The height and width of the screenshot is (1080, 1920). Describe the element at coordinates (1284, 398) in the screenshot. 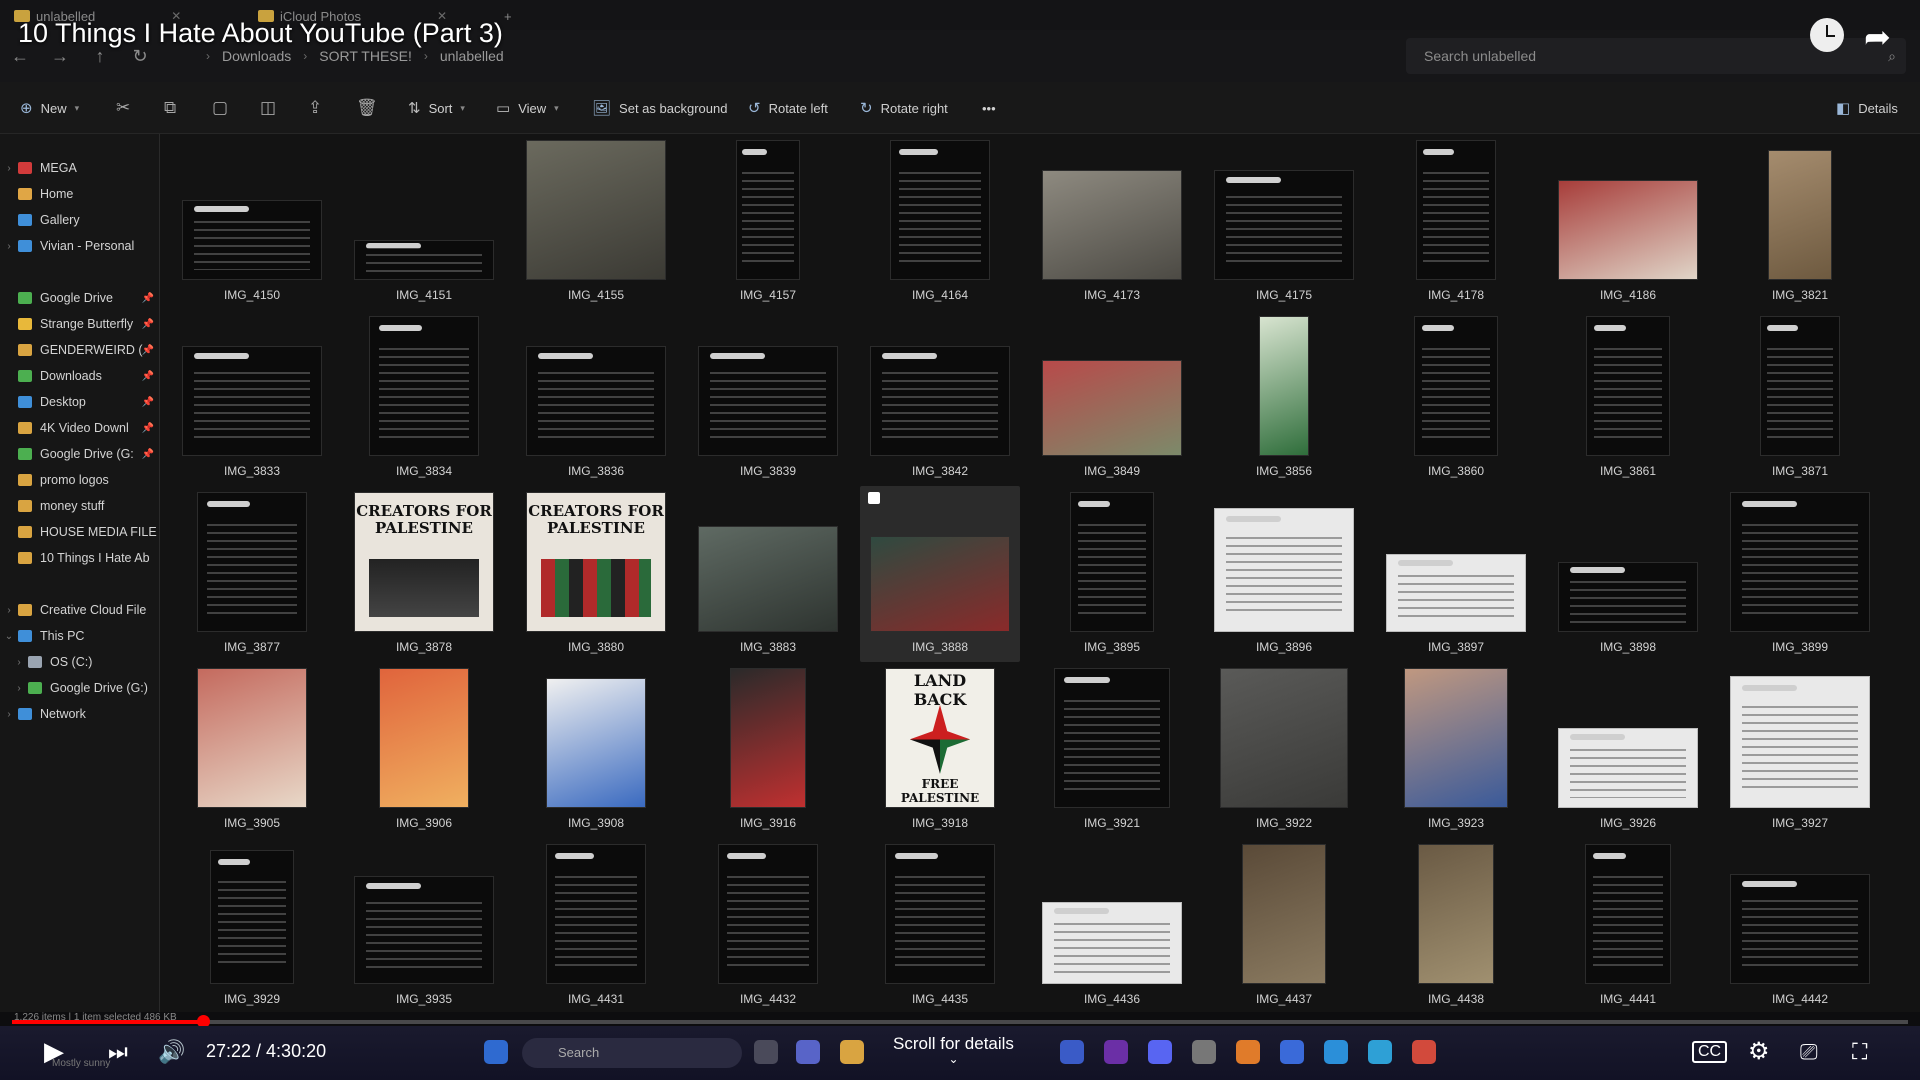

I see `file-item: IMG_3856` at that location.